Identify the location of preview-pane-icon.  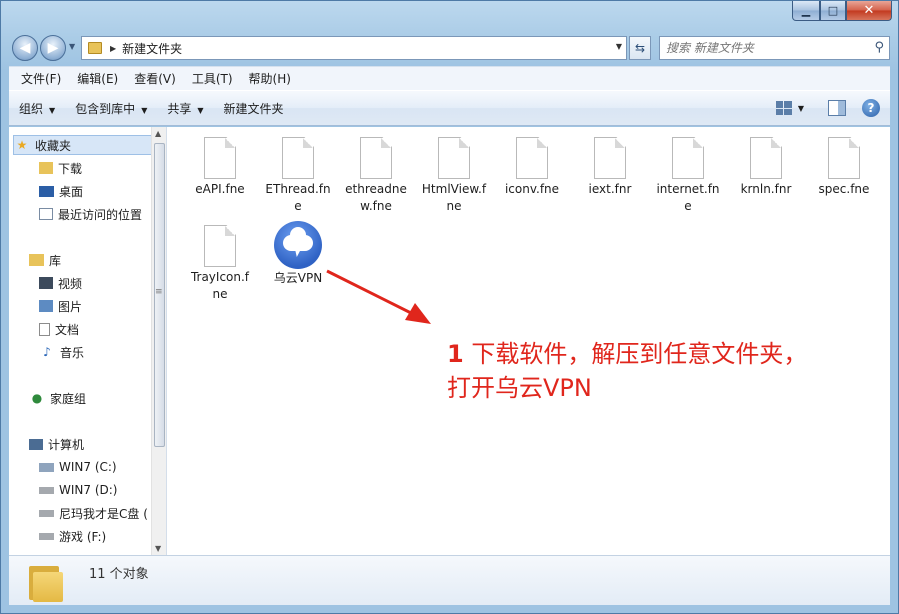
(837, 108).